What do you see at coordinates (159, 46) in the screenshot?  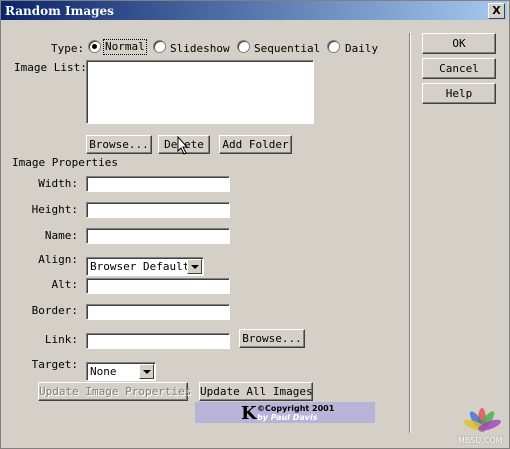 I see `radio-slideshow` at bounding box center [159, 46].